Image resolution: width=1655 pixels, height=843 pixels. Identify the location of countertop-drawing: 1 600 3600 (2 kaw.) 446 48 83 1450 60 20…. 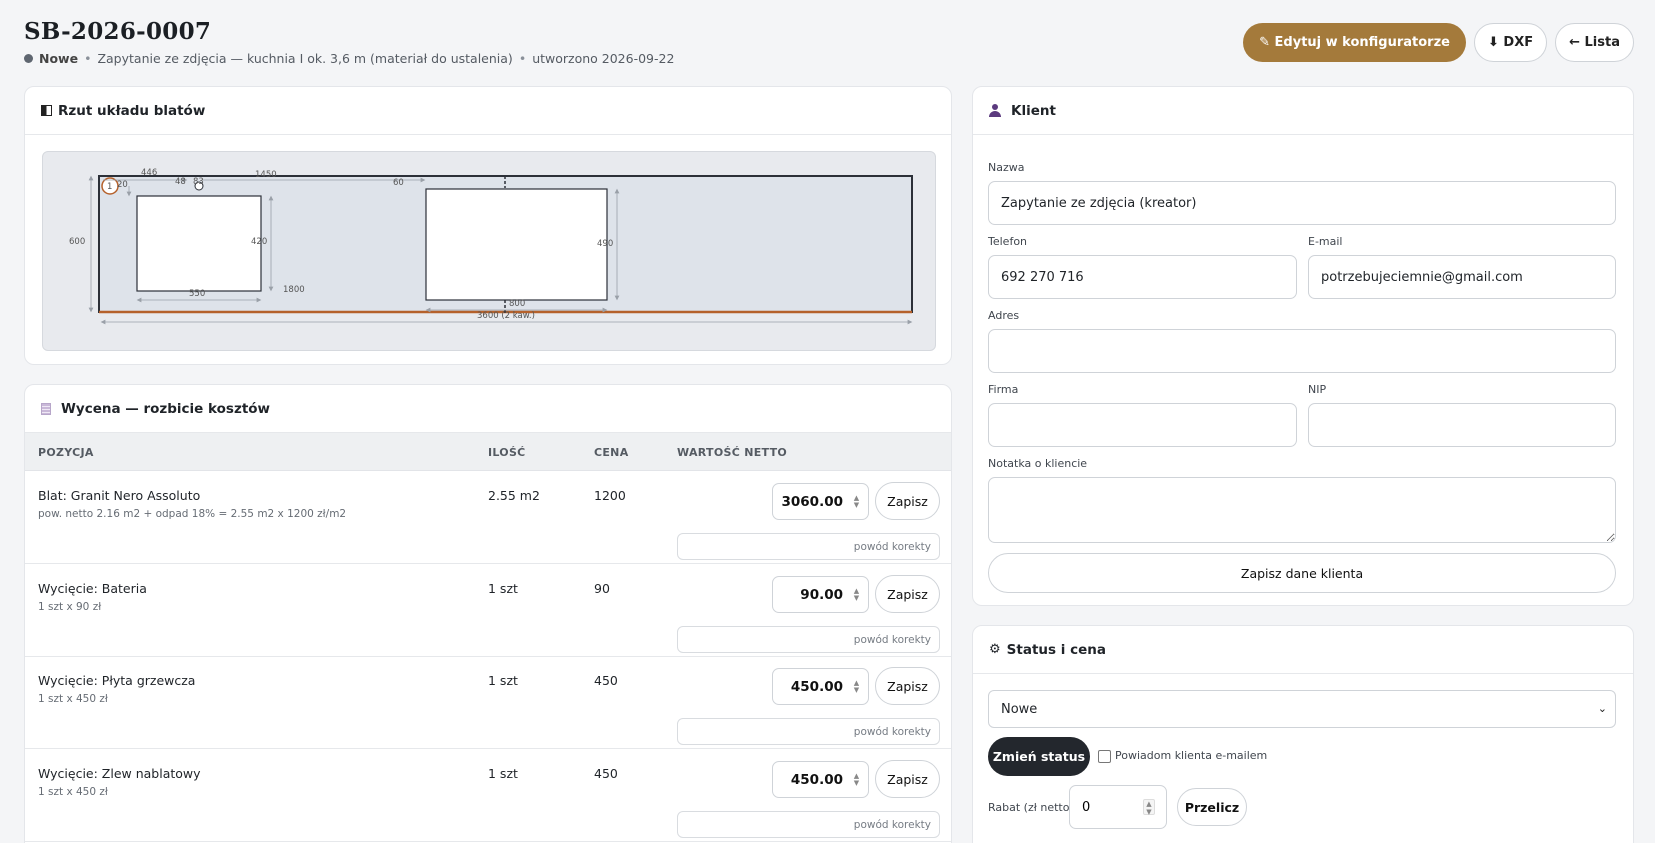
(491, 246).